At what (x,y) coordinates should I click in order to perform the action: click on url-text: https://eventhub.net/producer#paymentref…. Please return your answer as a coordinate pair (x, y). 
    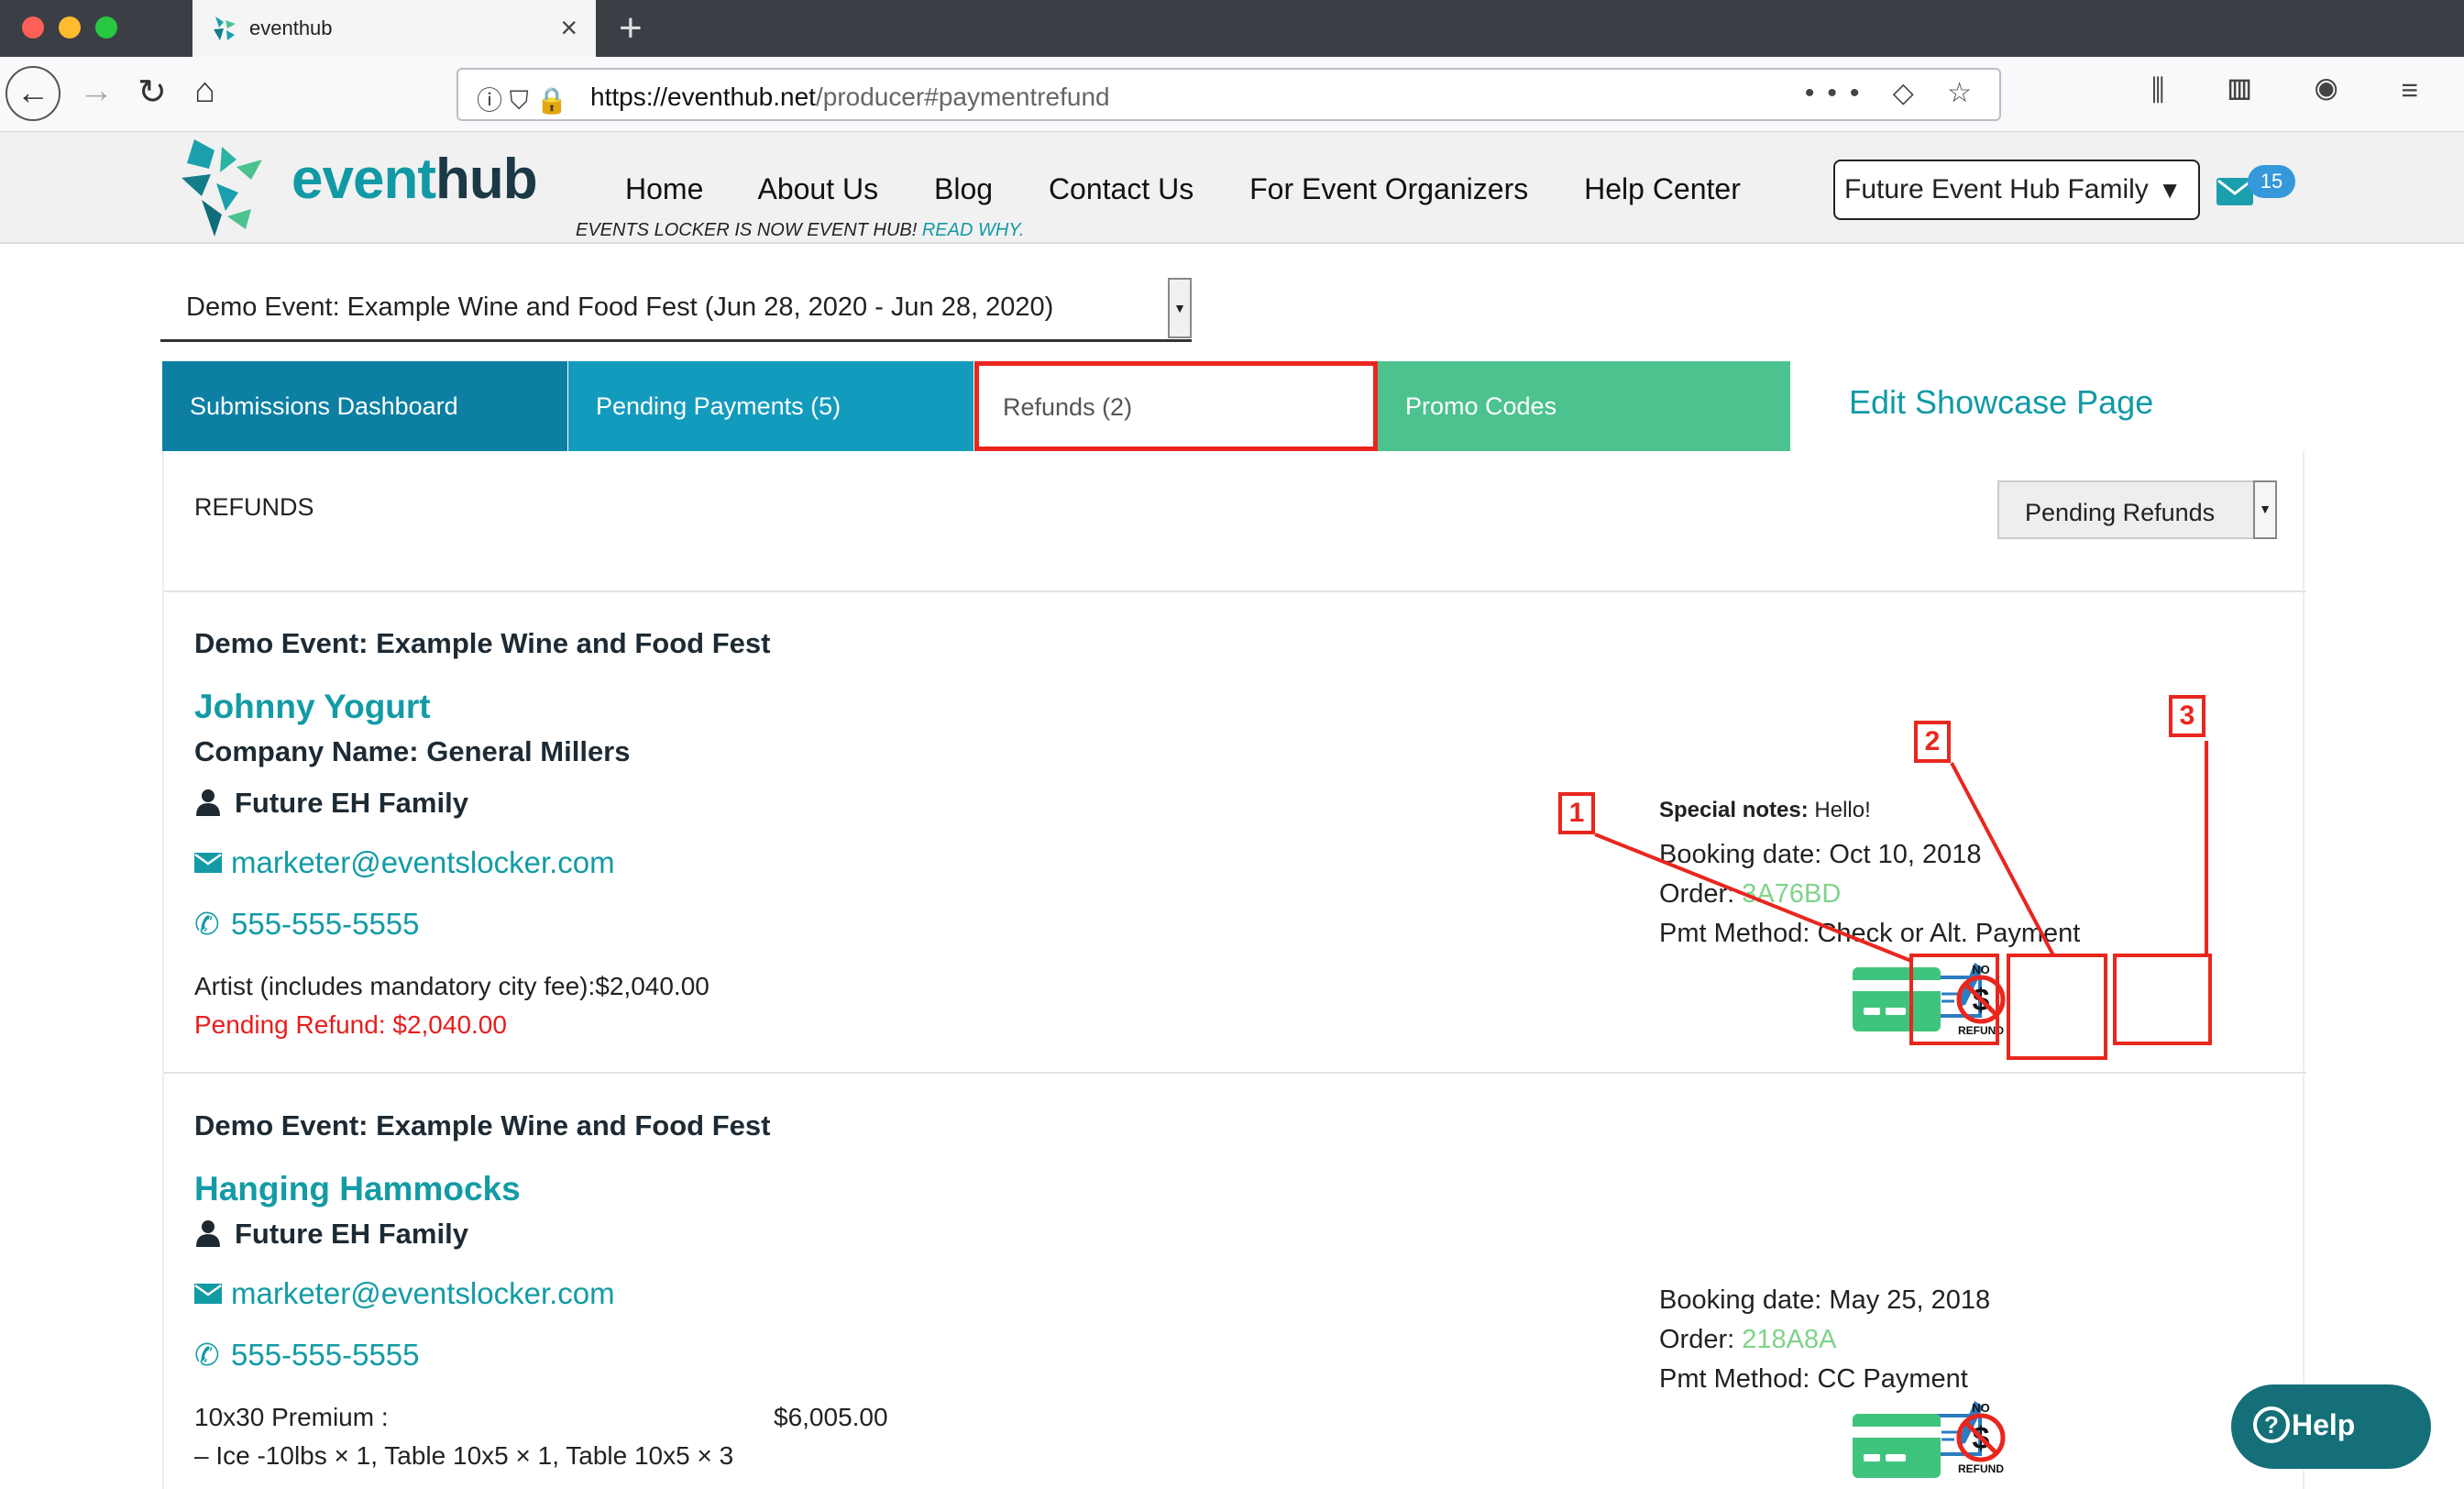
    Looking at the image, I should click on (850, 97).